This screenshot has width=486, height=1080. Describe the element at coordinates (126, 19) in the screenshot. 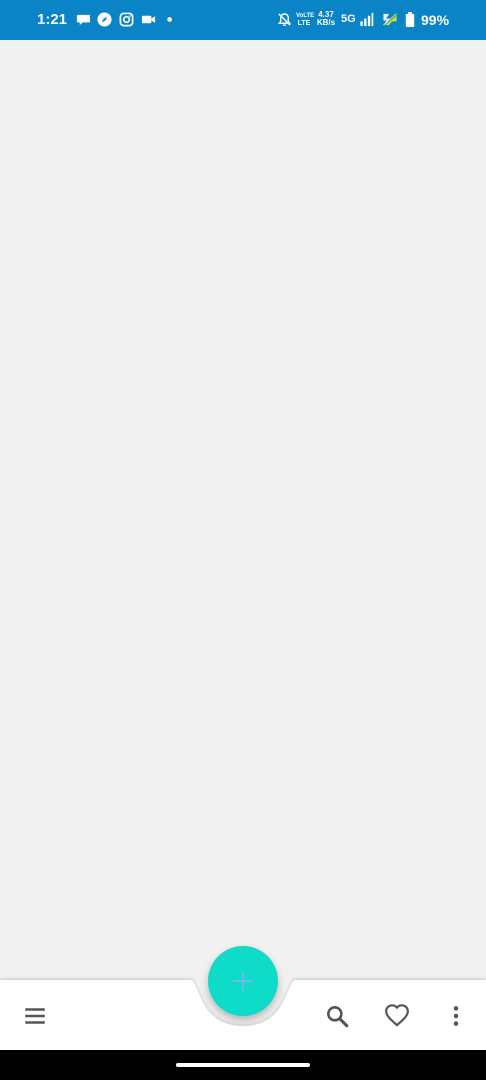

I see `instagram-icon` at that location.